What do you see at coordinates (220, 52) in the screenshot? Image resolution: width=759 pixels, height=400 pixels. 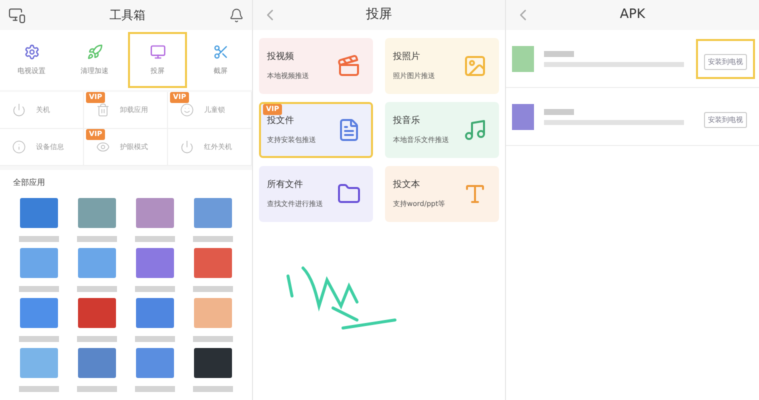 I see `scissors-icon` at bounding box center [220, 52].